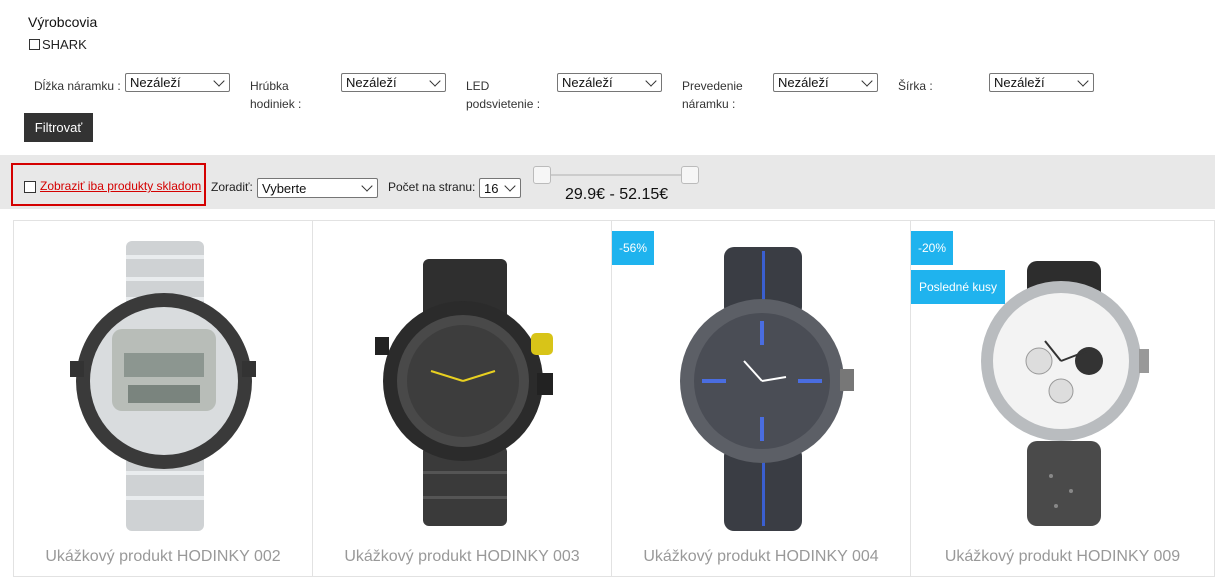 The width and height of the screenshot is (1231, 577). I want to click on white-chronograph-watch-image, so click(1061, 386).